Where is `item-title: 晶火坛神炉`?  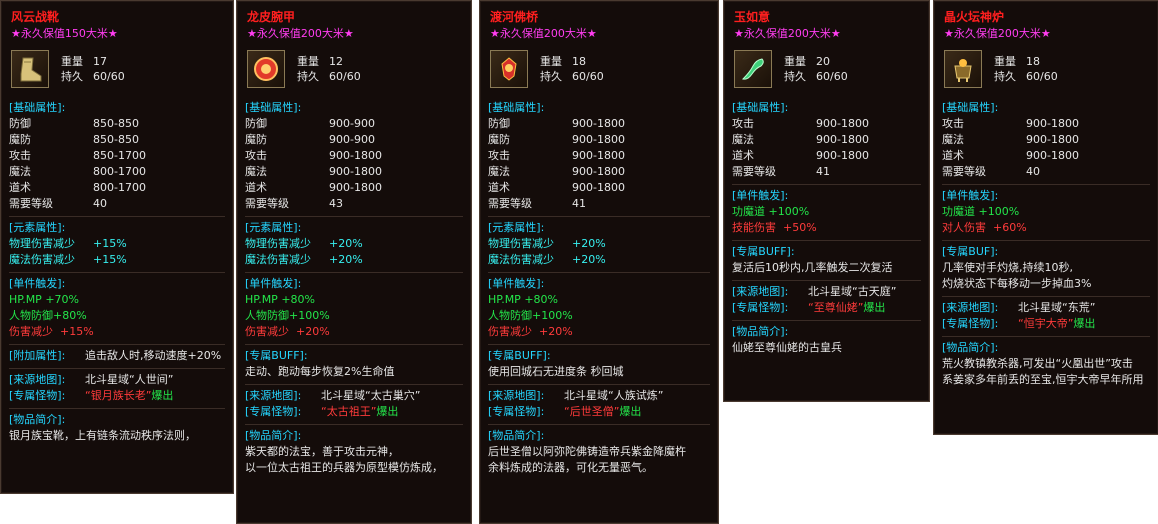 item-title: 晶火坛神炉 is located at coordinates (974, 17).